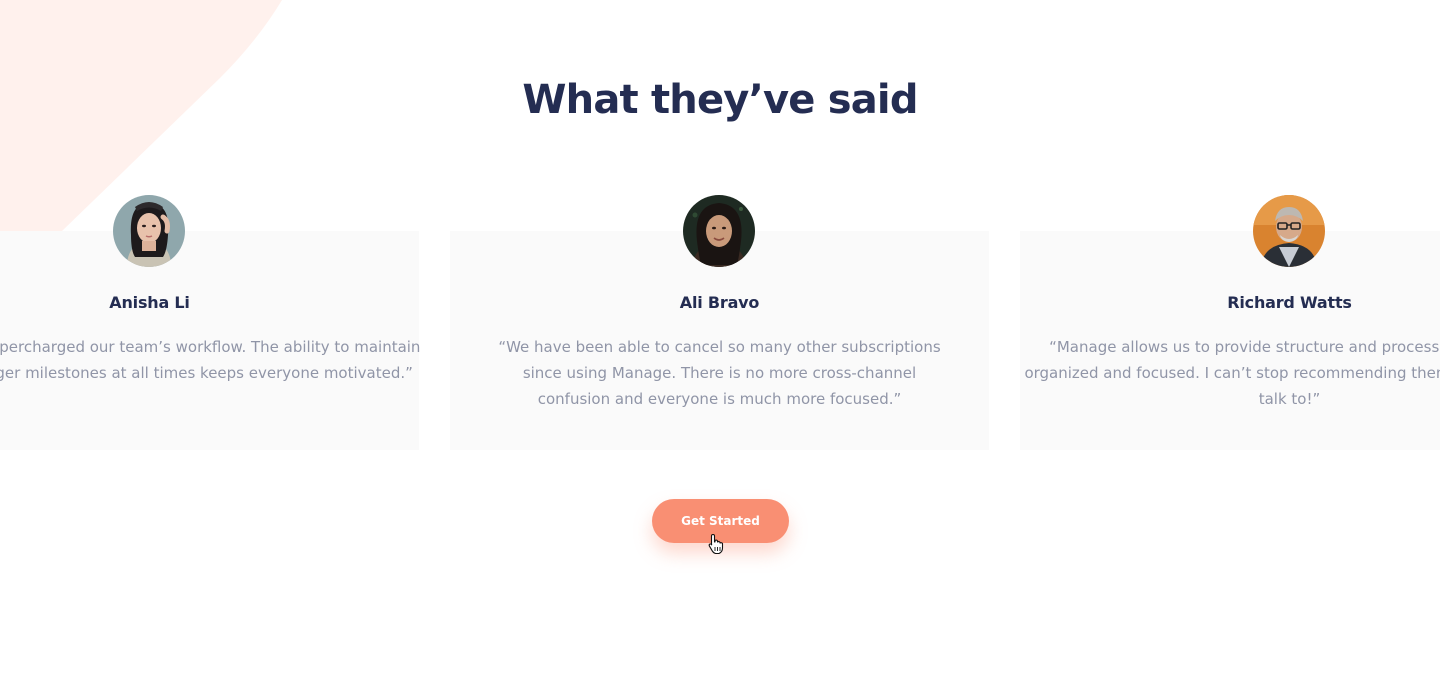  I want to click on testimonial-author-name: Ali Bravo, so click(719, 302).